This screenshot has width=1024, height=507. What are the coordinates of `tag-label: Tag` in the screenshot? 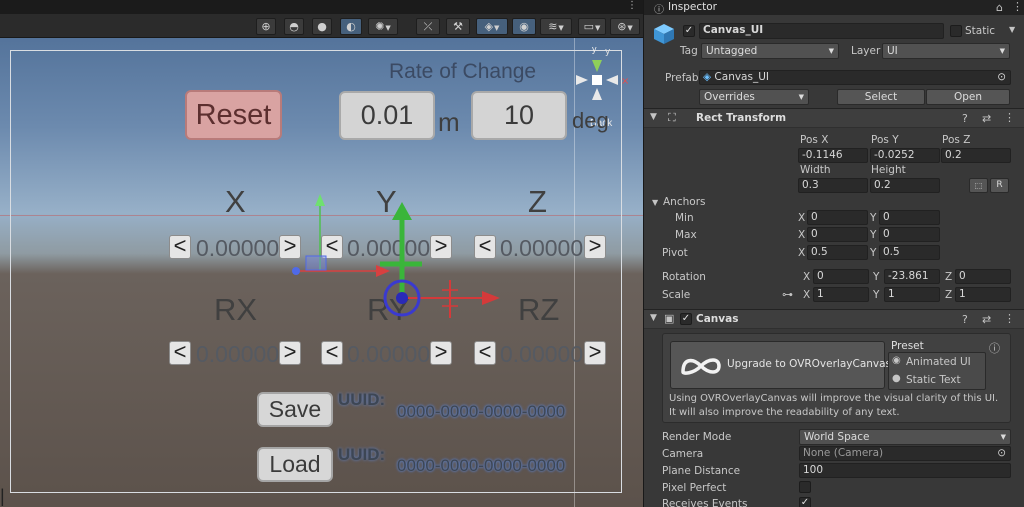 It's located at (689, 51).